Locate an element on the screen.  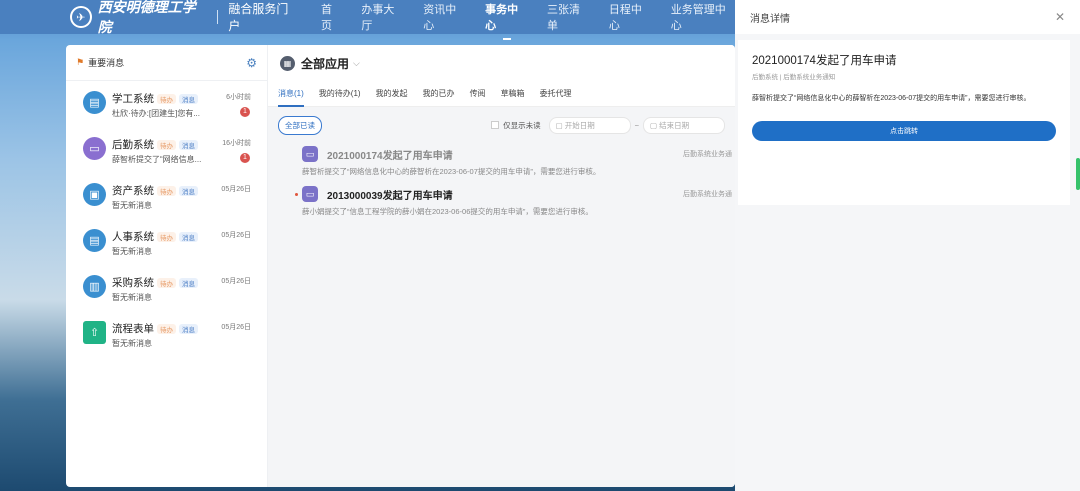
system-item: ▣ 资产系统 待办 消息 暂无新消息 05月26日 is located at coordinates (166, 196).